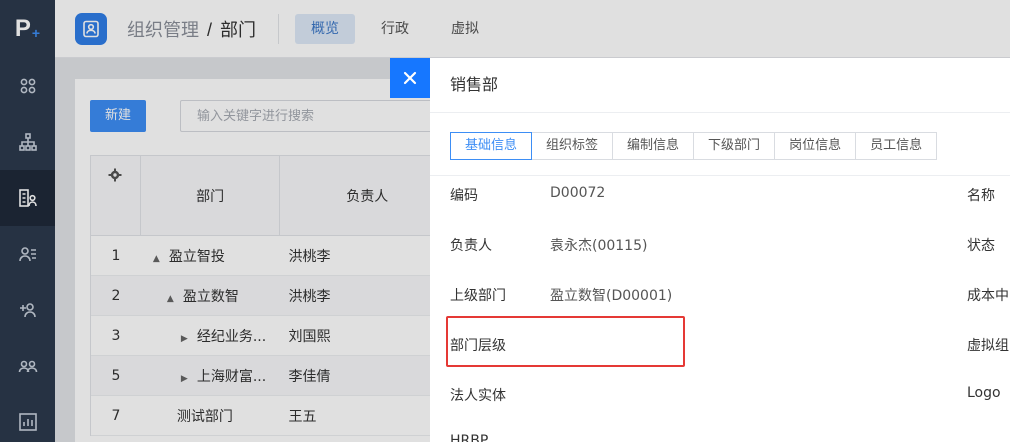 This screenshot has width=1010, height=442. What do you see at coordinates (734, 146) in the screenshot?
I see `tab-sub-departments: 下级部门` at bounding box center [734, 146].